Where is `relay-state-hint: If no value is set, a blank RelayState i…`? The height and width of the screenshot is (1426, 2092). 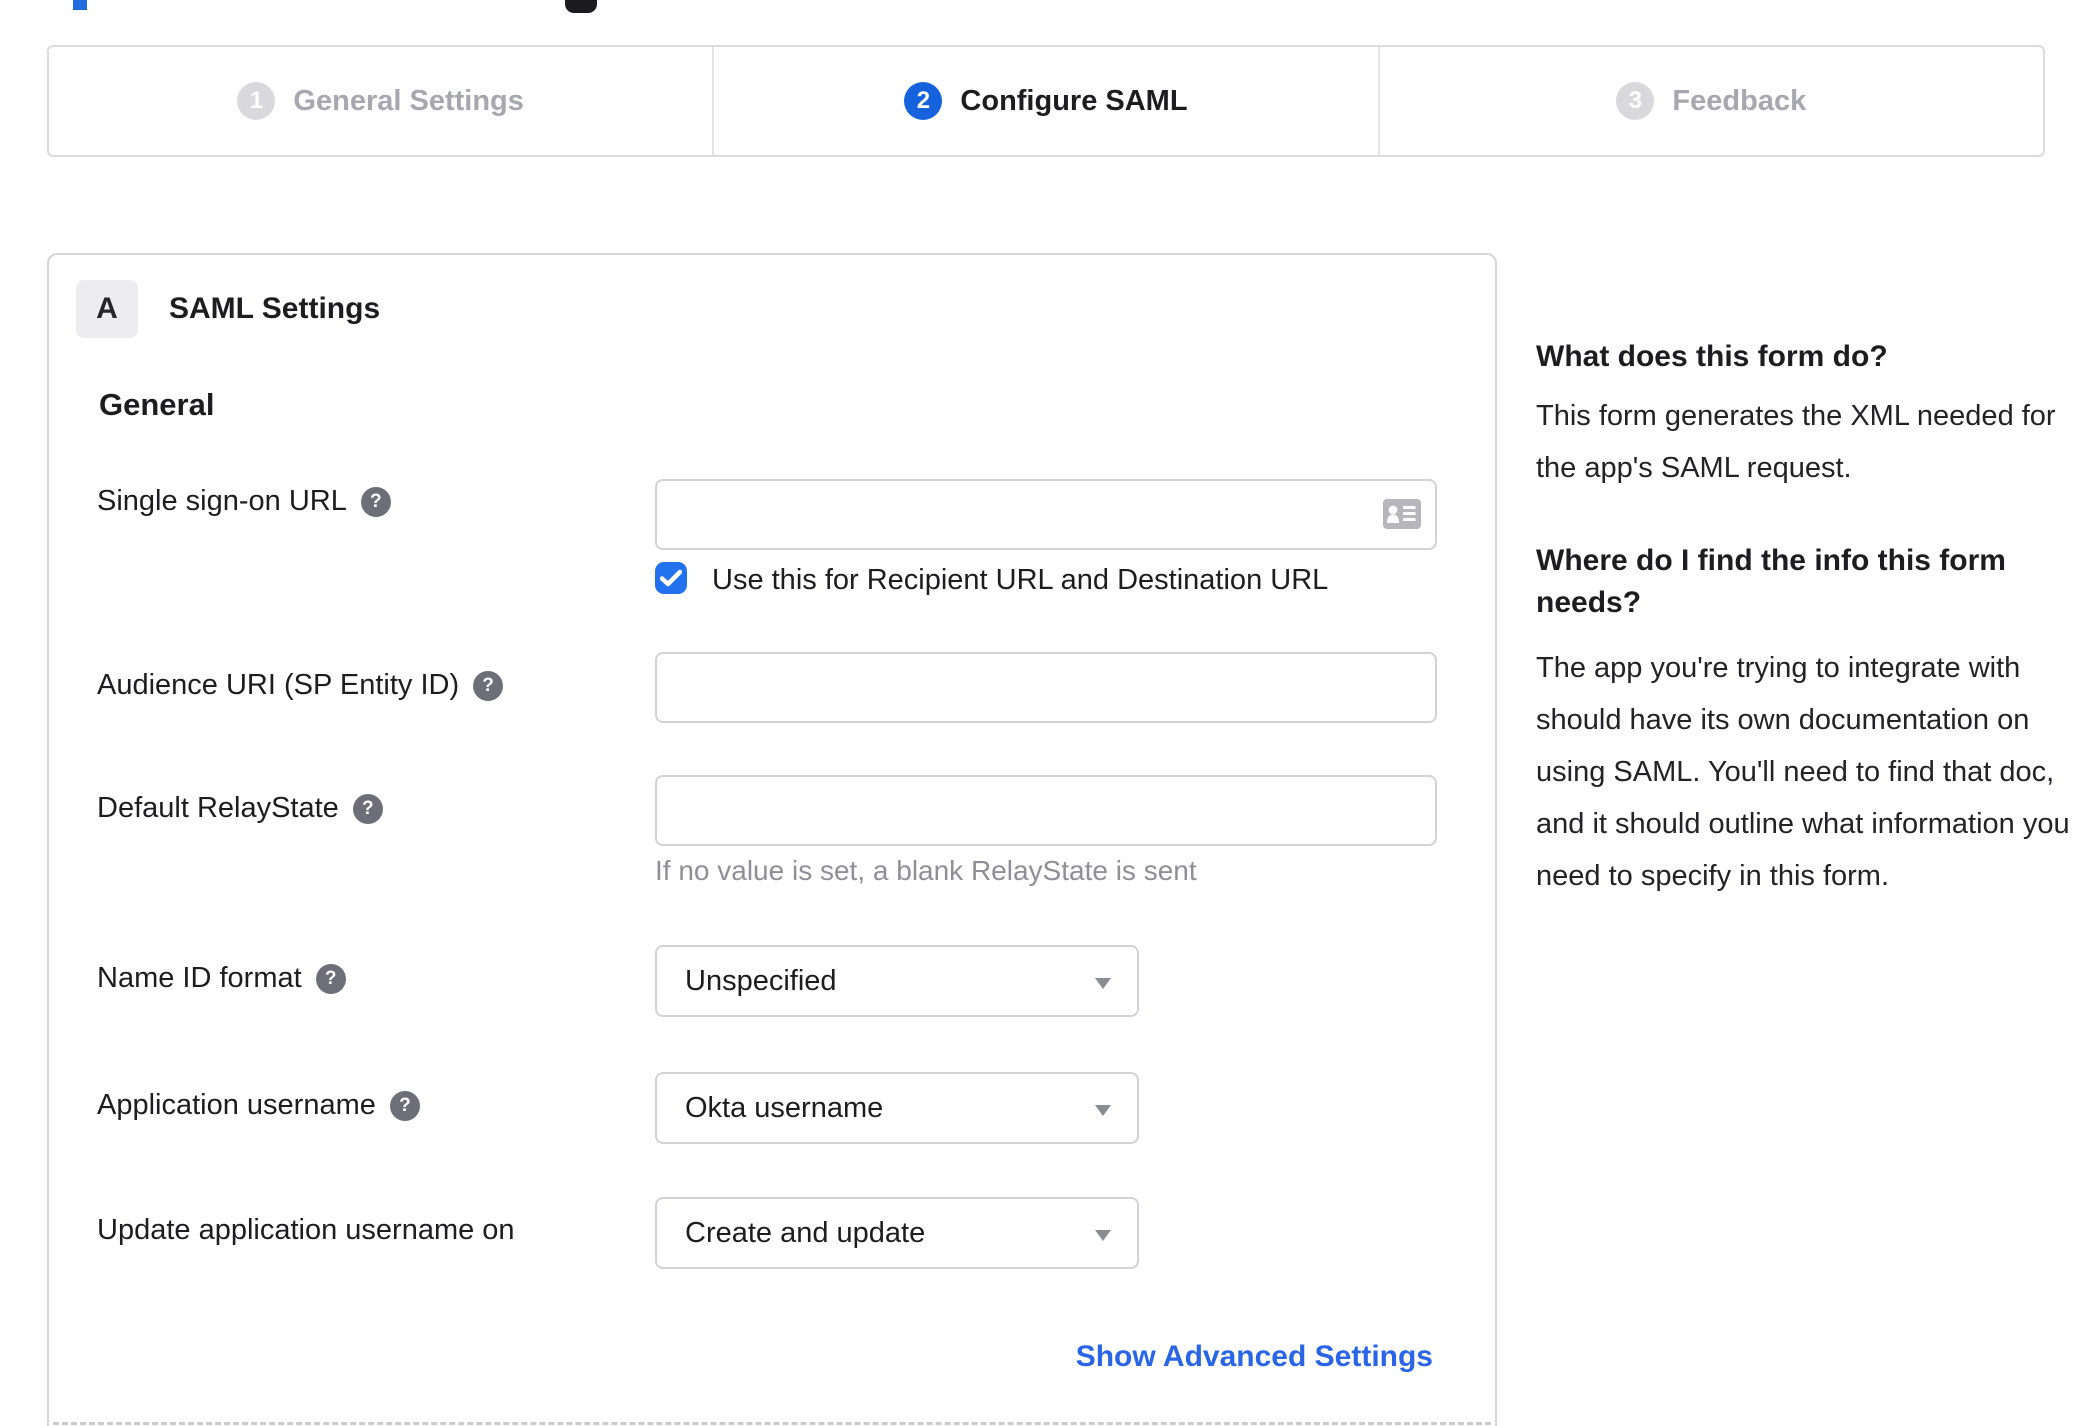 relay-state-hint: If no value is set, a blank RelayState i… is located at coordinates (926, 870).